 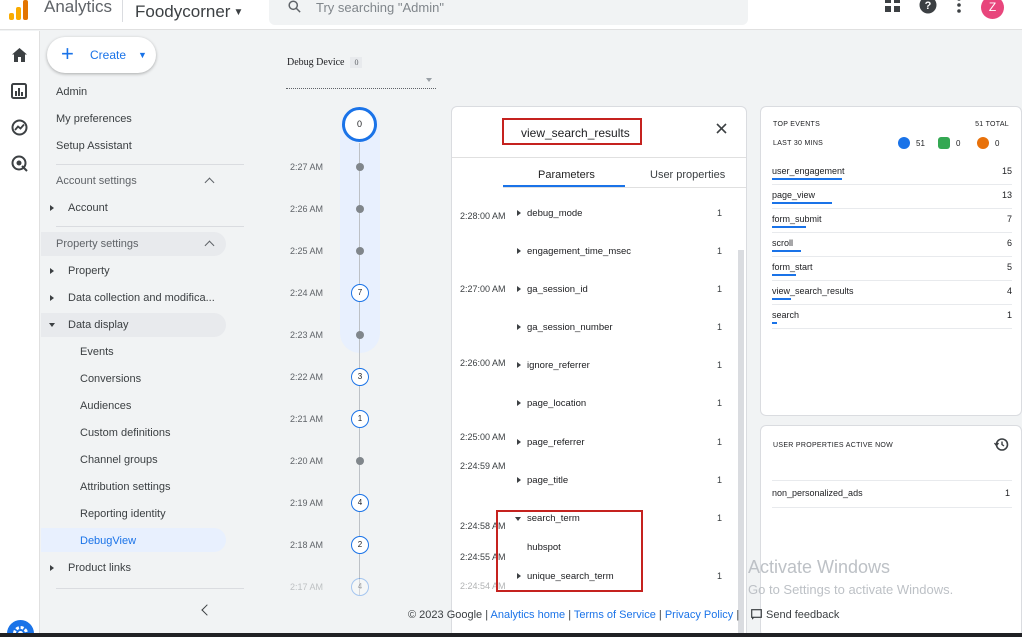 I want to click on nav-item-reporting-identity: Reporting identity, so click(x=123, y=514).